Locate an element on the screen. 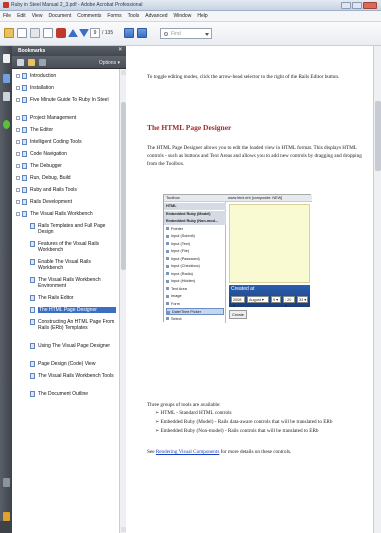  pages-icon is located at coordinates (6, 58).